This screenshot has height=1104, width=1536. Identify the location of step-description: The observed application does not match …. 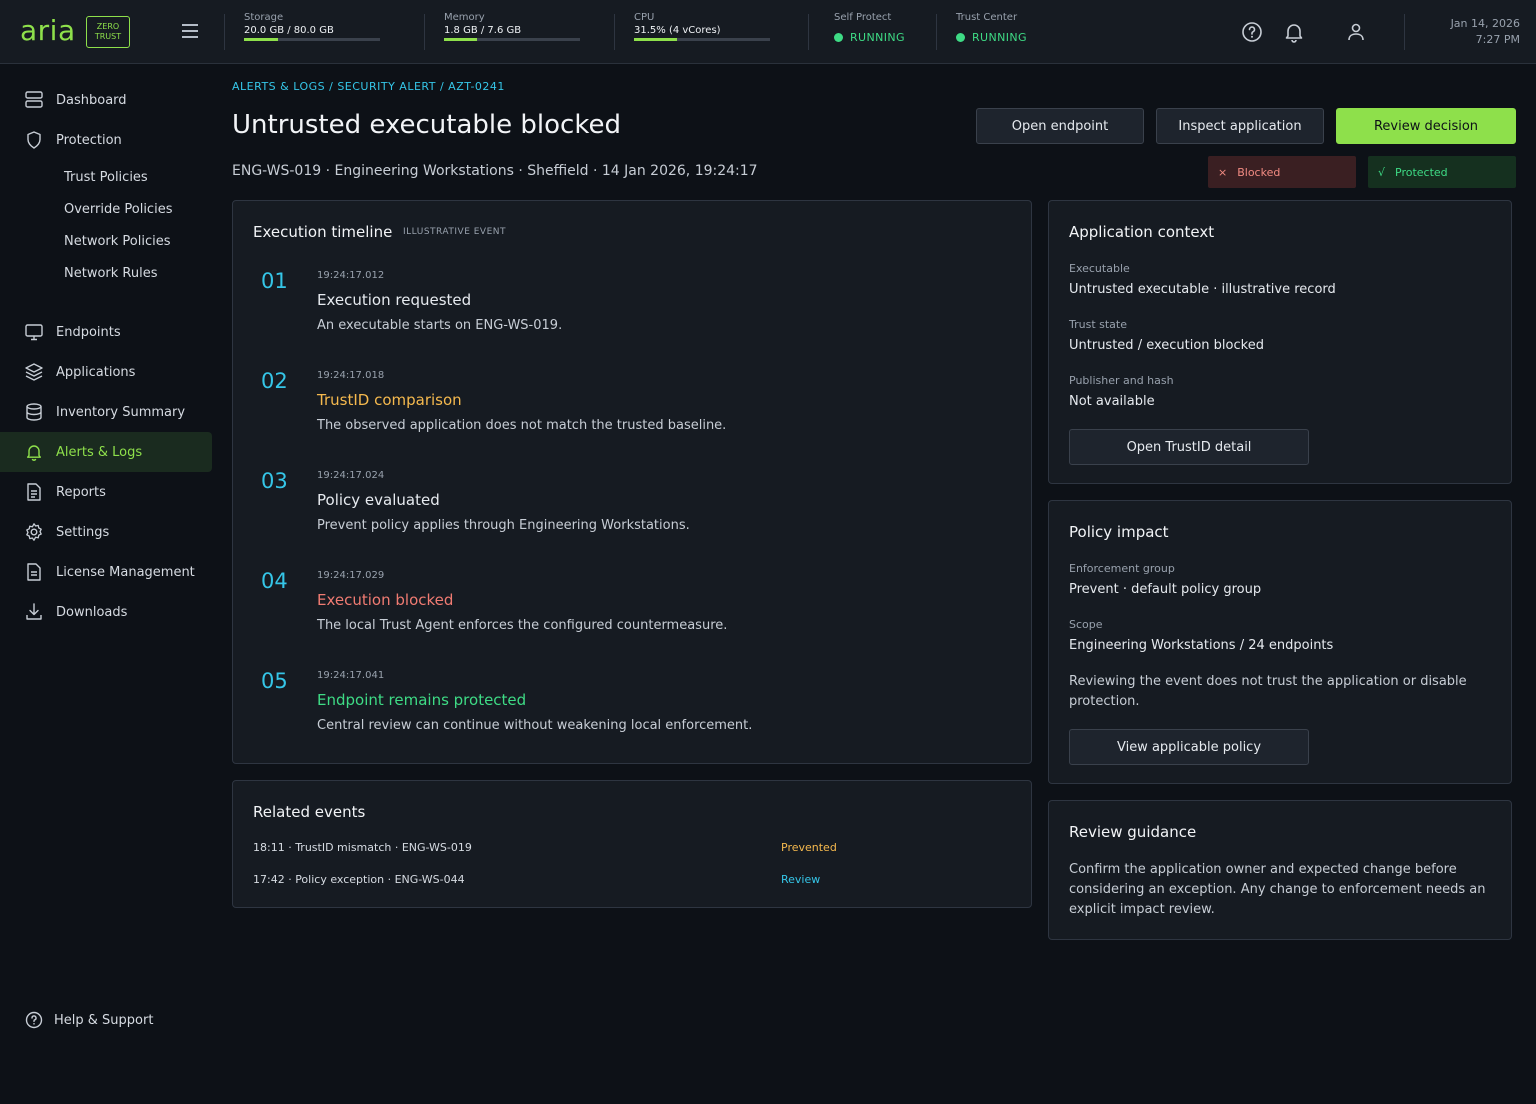
(522, 425).